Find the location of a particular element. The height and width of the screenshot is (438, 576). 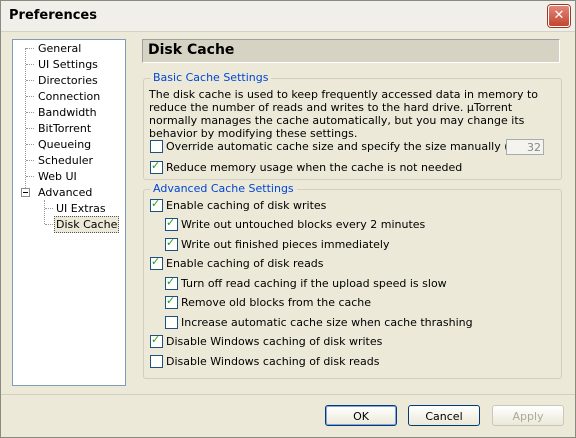

cancel-button: Cancel is located at coordinates (444, 415).